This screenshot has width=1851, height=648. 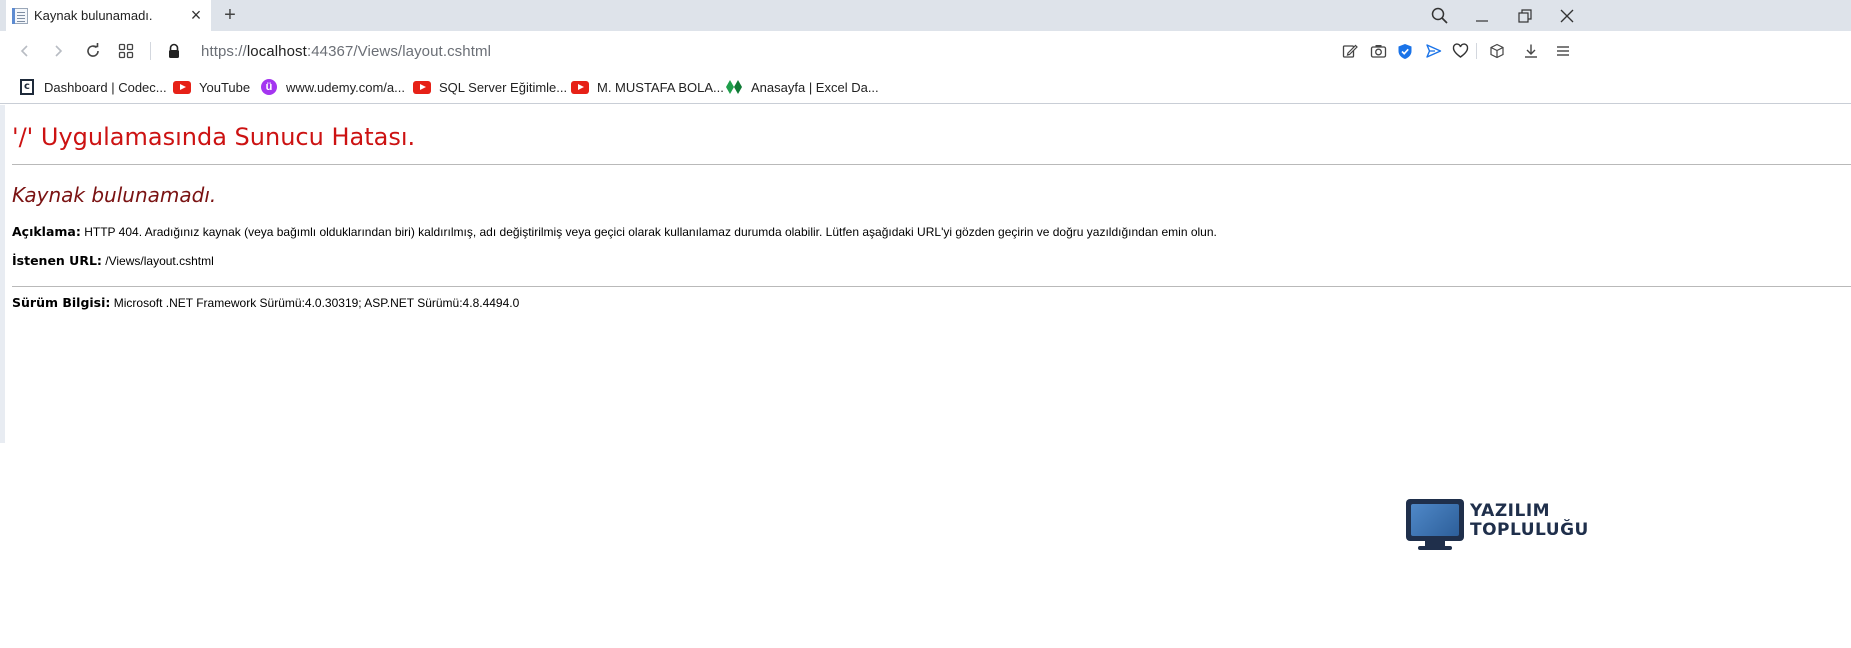 I want to click on page-title: '/' Uygulamasında Sunucu Hatası., so click(x=214, y=137).